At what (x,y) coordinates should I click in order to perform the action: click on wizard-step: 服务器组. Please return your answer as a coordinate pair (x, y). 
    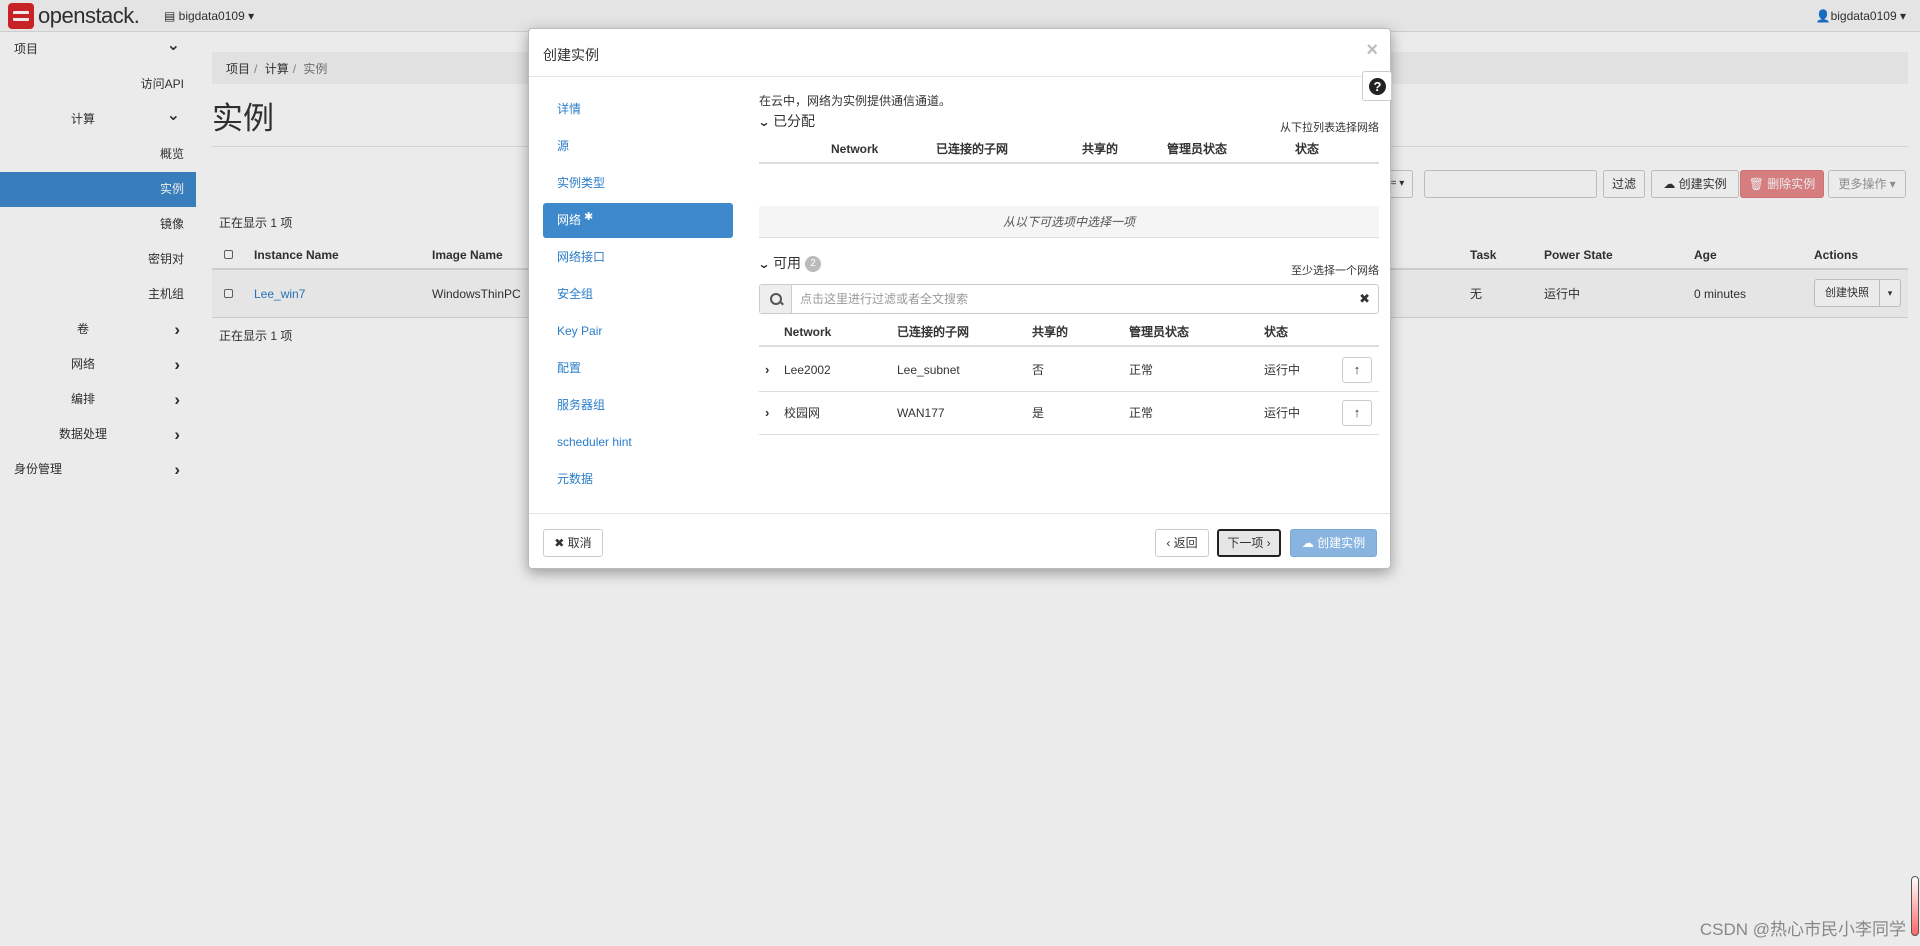
    Looking at the image, I should click on (638, 405).